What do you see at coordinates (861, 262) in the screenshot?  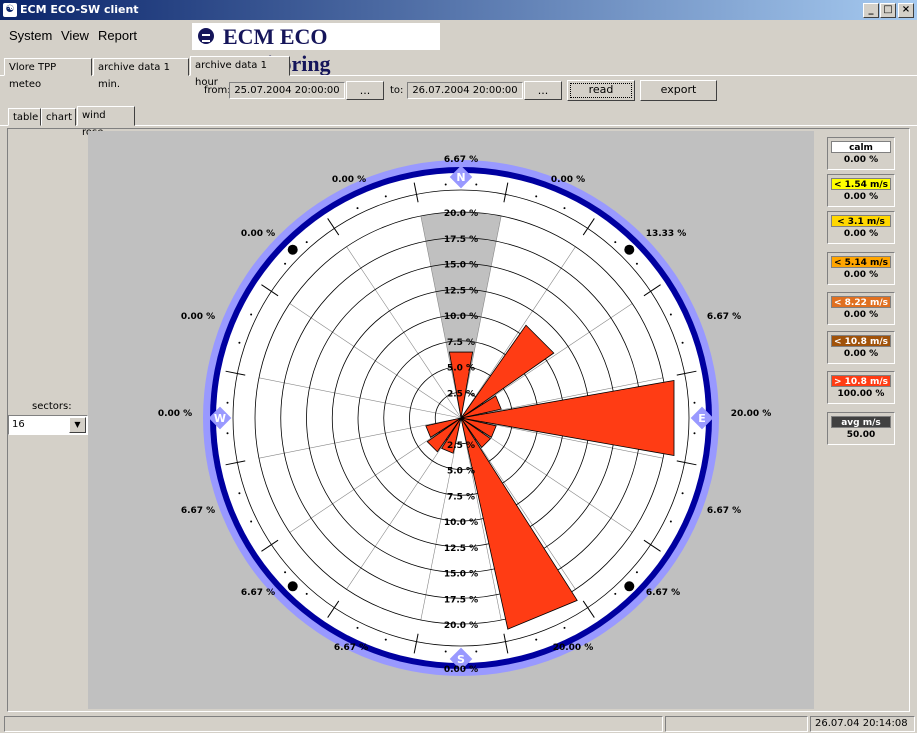 I see `legend-swatch: < 5.14 m/s` at bounding box center [861, 262].